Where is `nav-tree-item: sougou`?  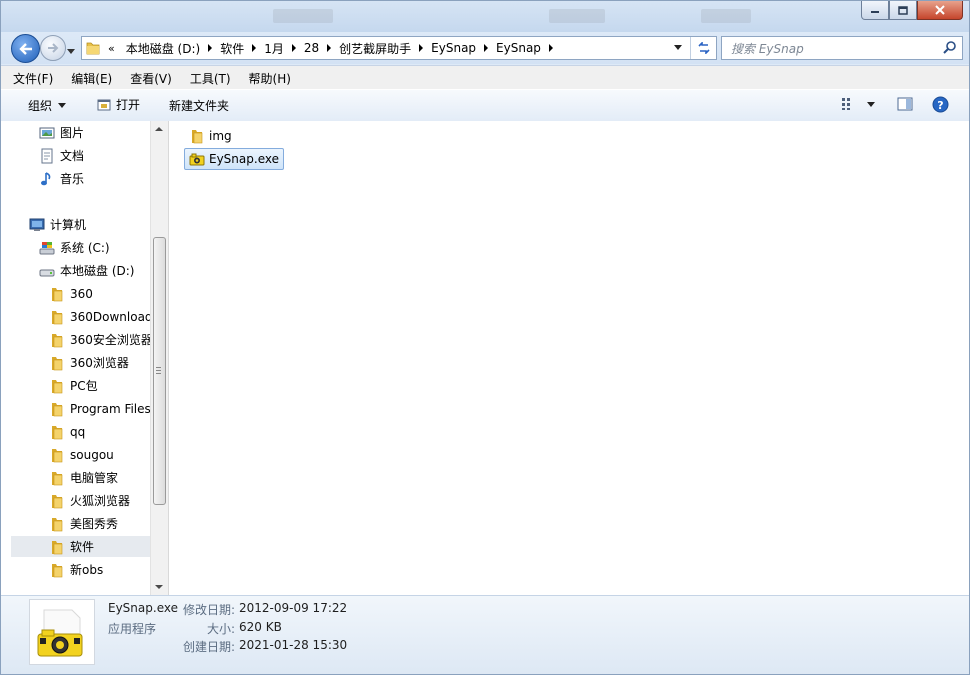 nav-tree-item: sougou is located at coordinates (81, 454).